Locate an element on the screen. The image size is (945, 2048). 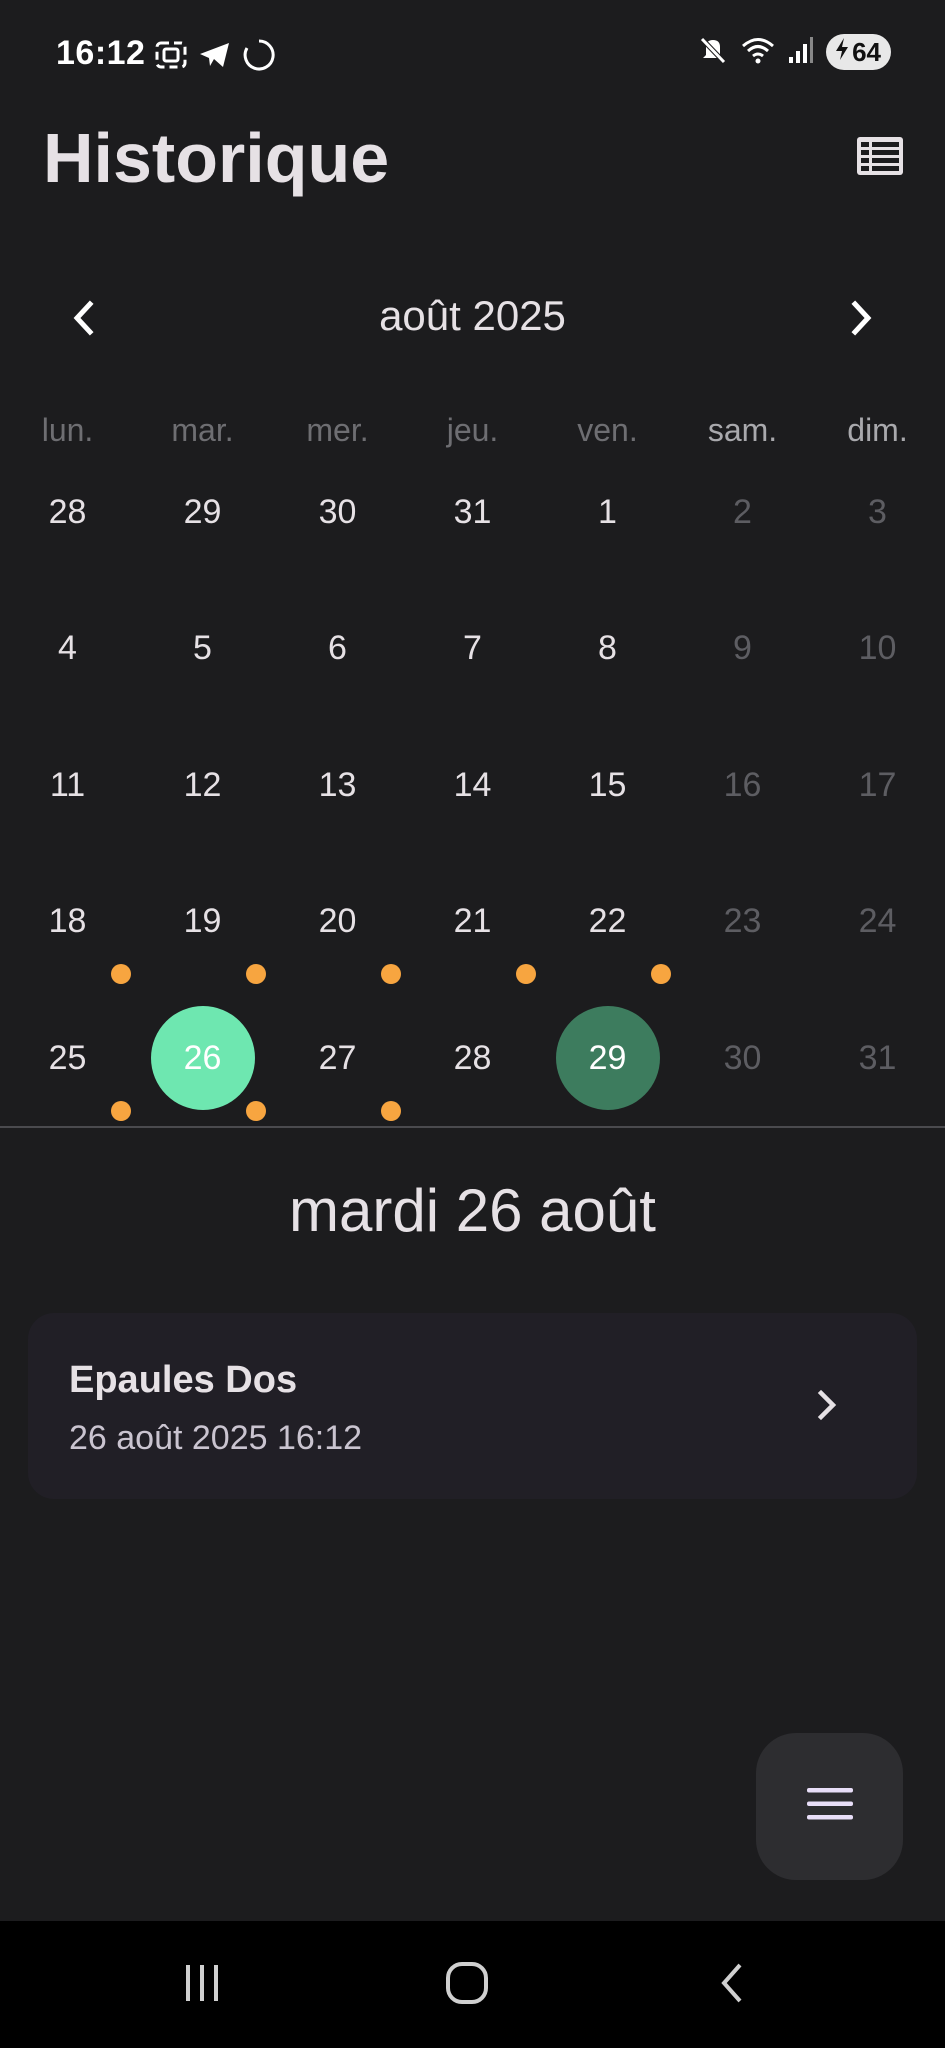
calendar-day: 20 is located at coordinates (337, 922).